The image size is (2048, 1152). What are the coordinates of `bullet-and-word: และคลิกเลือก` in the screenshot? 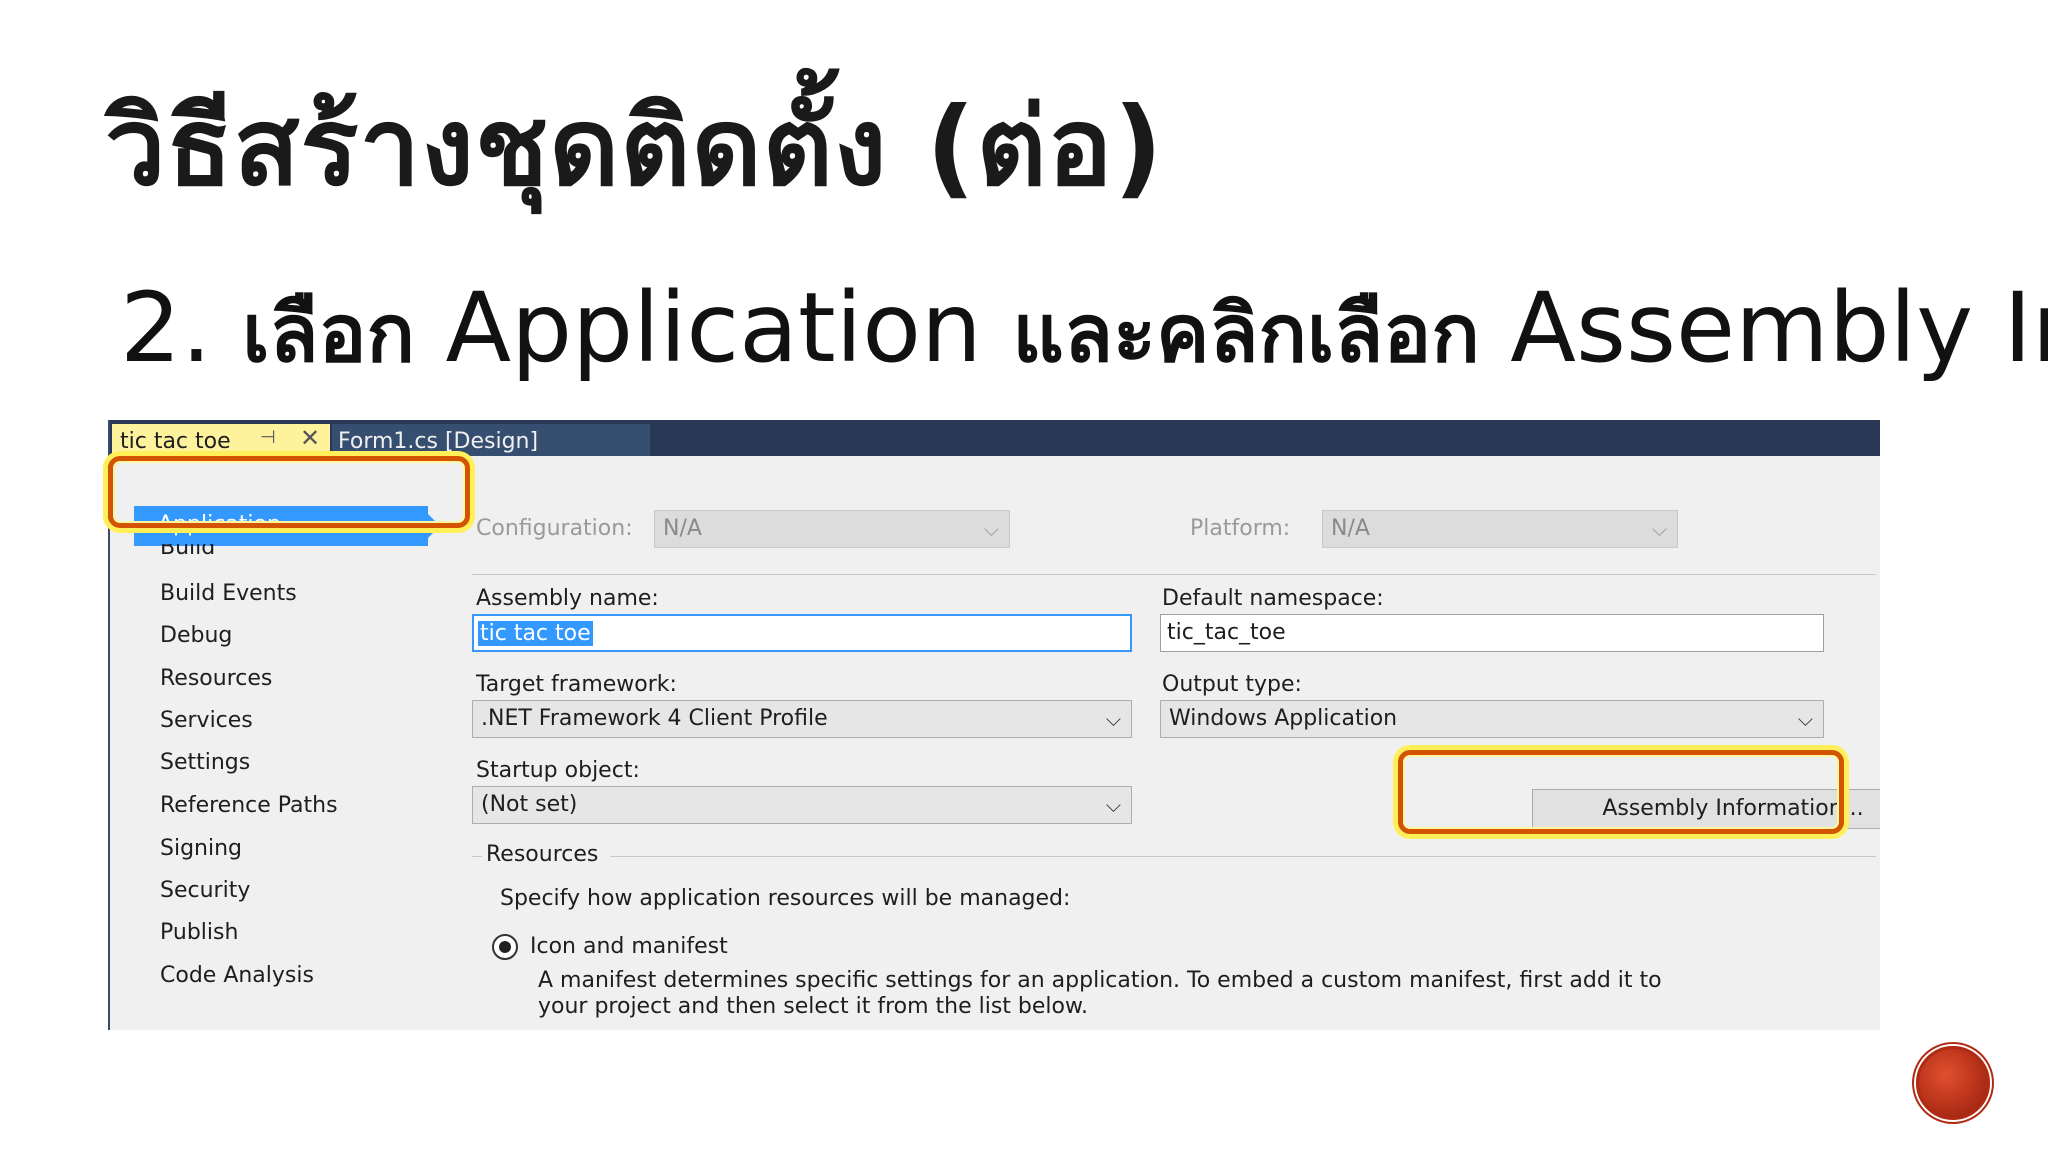 It's located at (1246, 333).